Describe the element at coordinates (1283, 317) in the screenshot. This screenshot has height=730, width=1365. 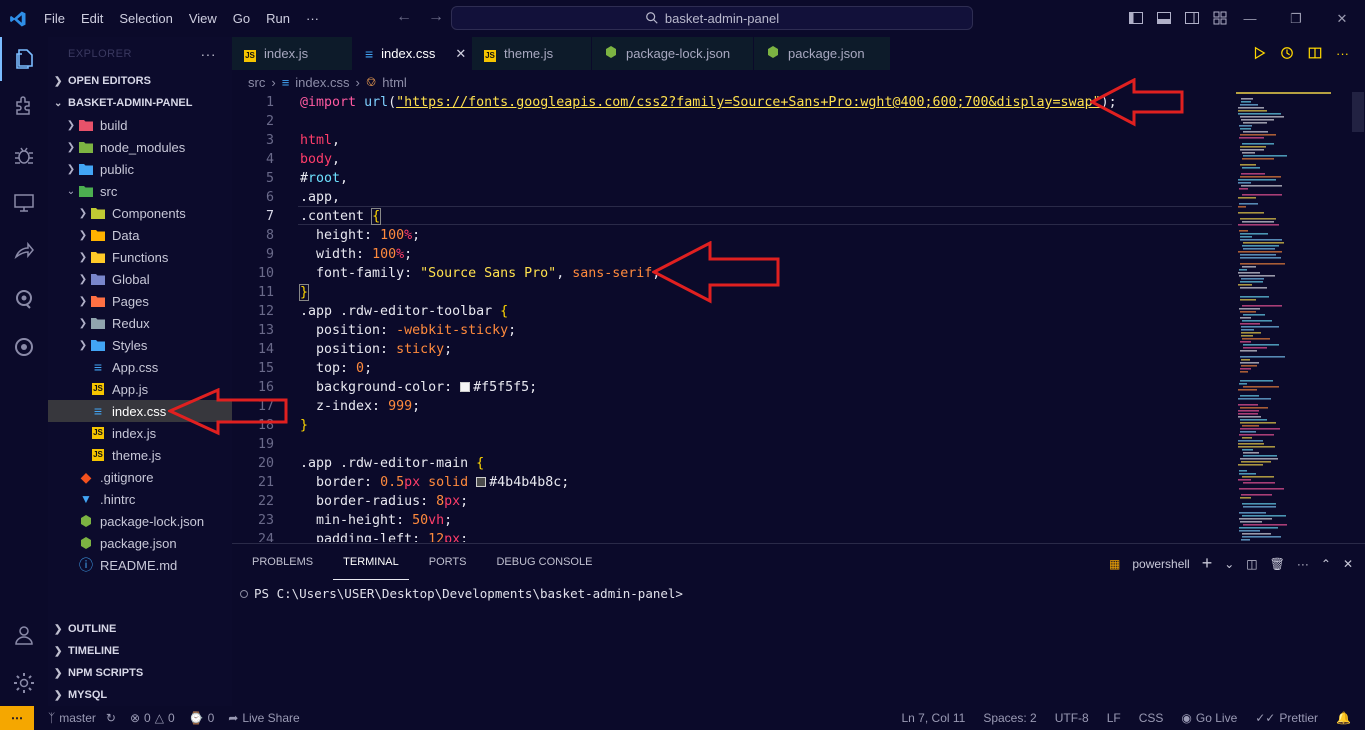
I see `minimap` at that location.